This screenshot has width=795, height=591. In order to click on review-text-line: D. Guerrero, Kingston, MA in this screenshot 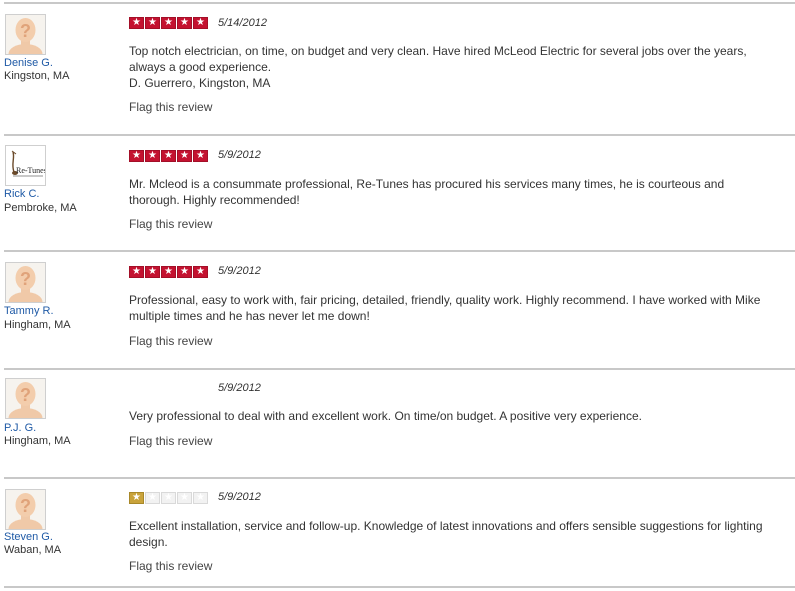, I will do `click(200, 83)`.